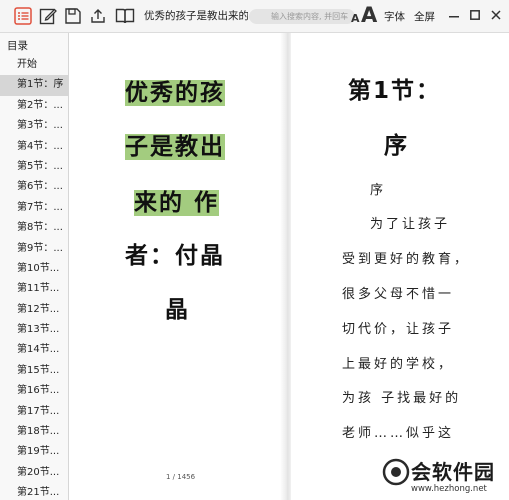 The image size is (509, 500). Describe the element at coordinates (424, 16) in the screenshot. I see `fullscreen-button: 全屏` at that location.